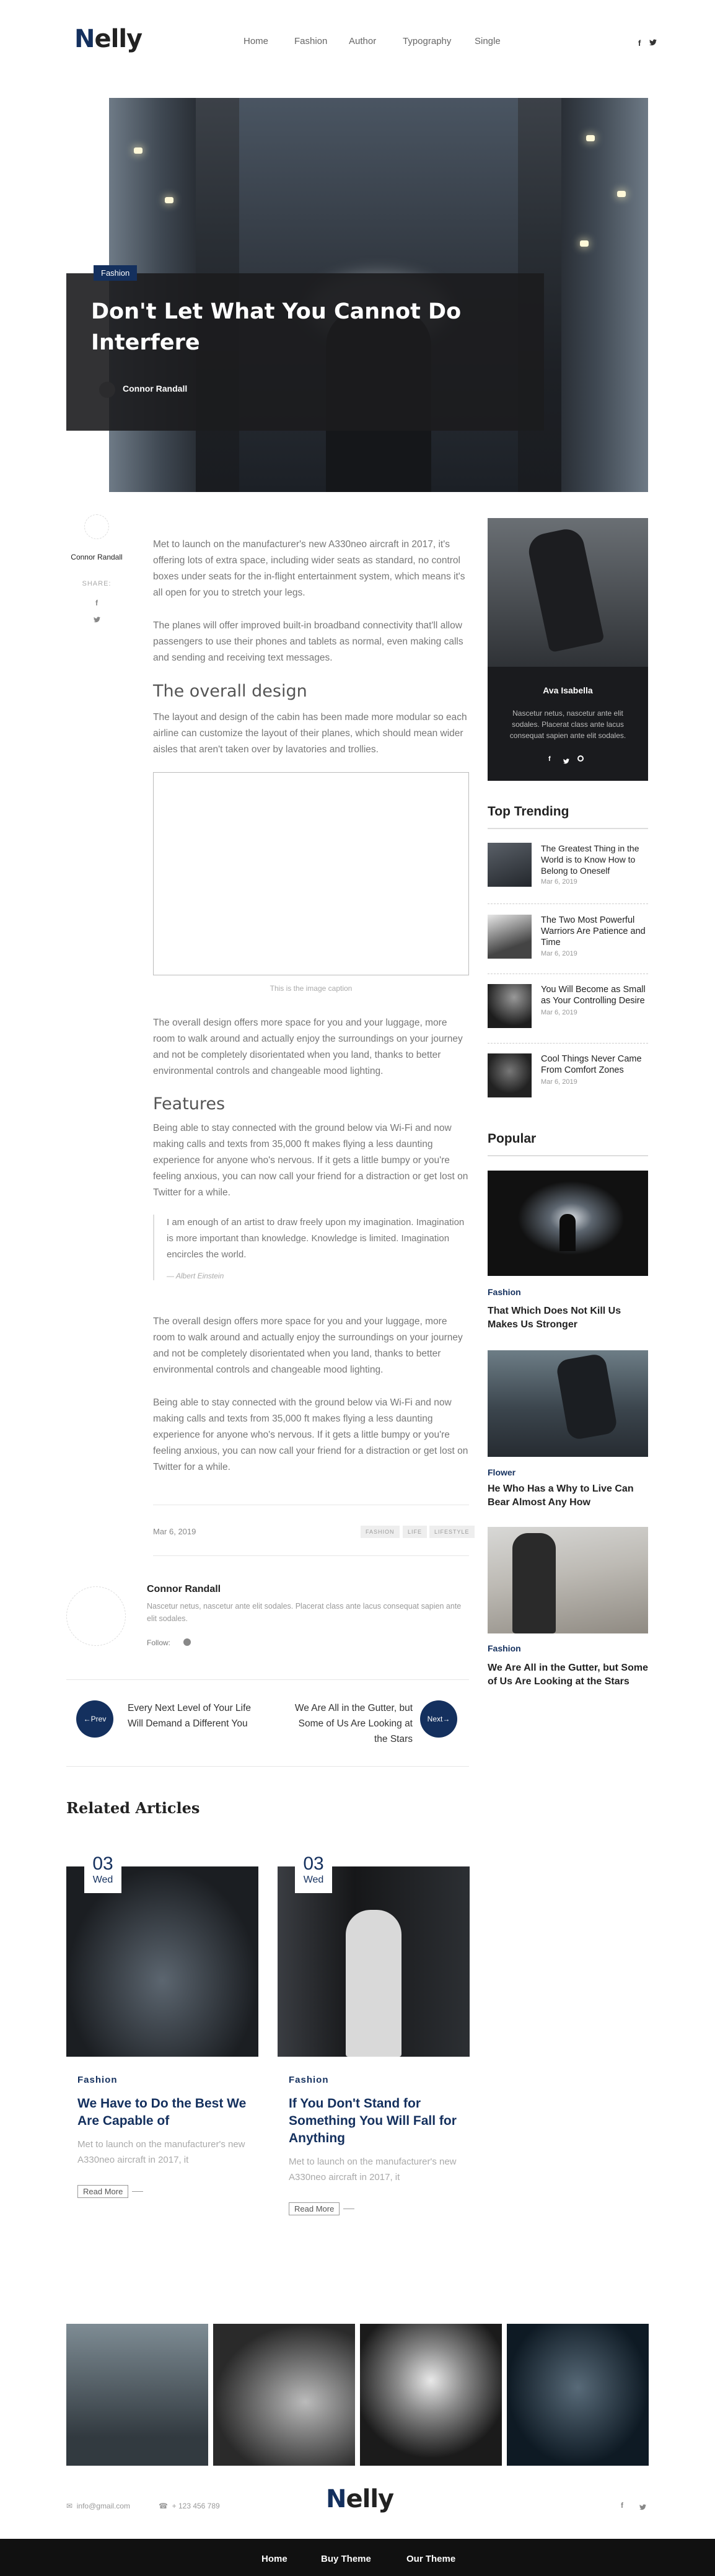  I want to click on trending-date: Mar 6, 2019, so click(559, 1082).